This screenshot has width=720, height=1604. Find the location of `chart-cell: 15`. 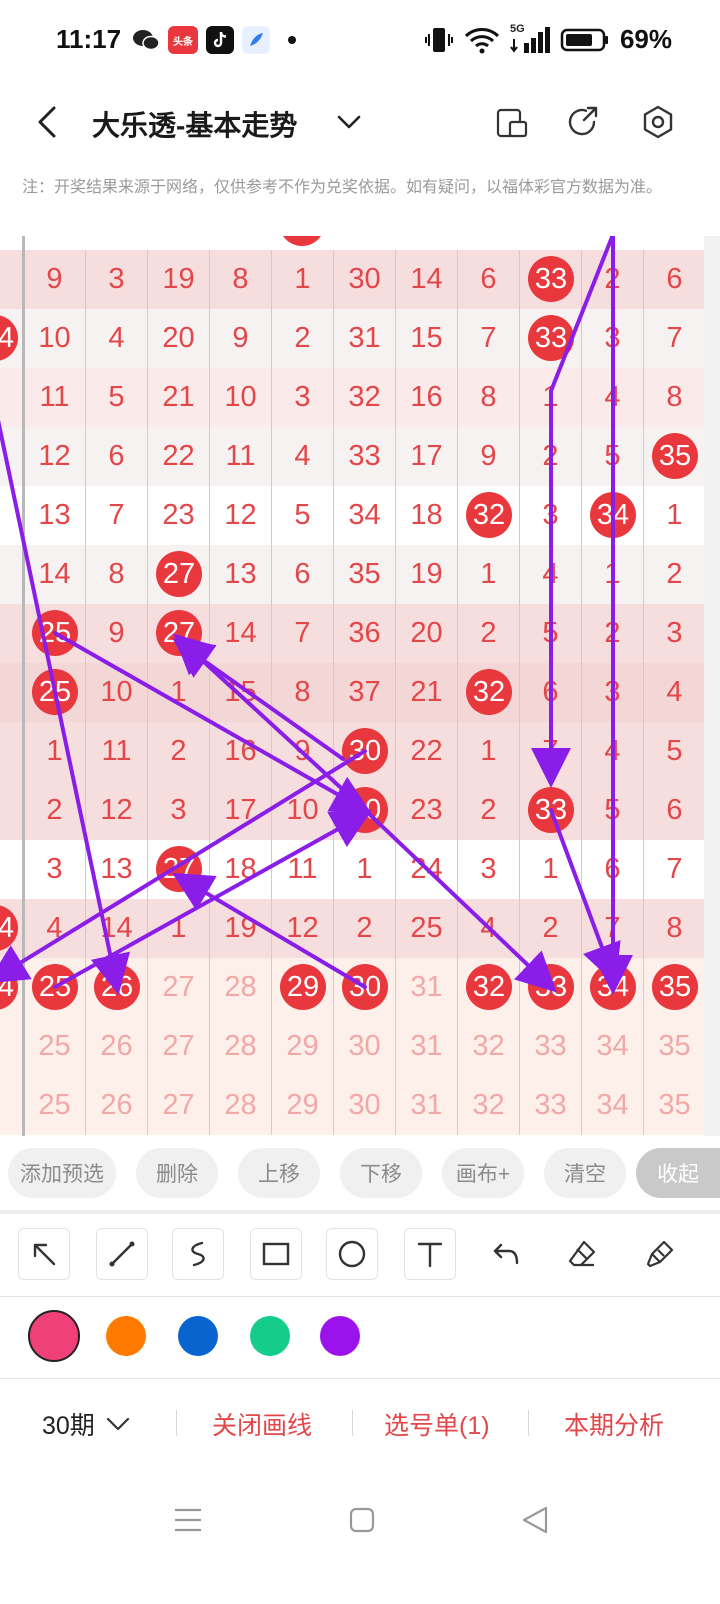

chart-cell: 15 is located at coordinates (427, 338).